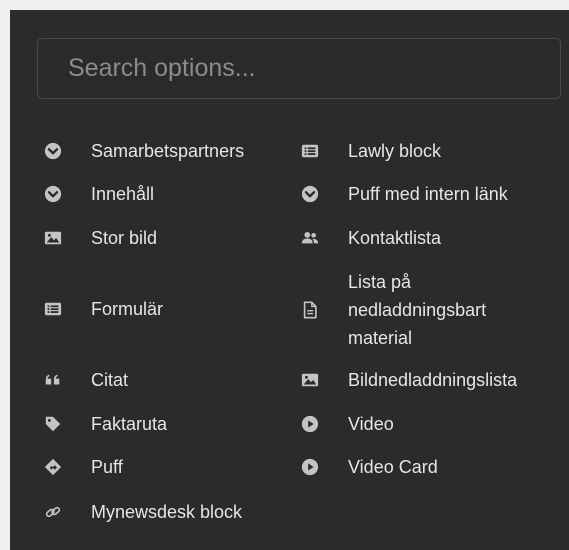 Image resolution: width=569 pixels, height=550 pixels. I want to click on option-puff: Puff, so click(83, 467).